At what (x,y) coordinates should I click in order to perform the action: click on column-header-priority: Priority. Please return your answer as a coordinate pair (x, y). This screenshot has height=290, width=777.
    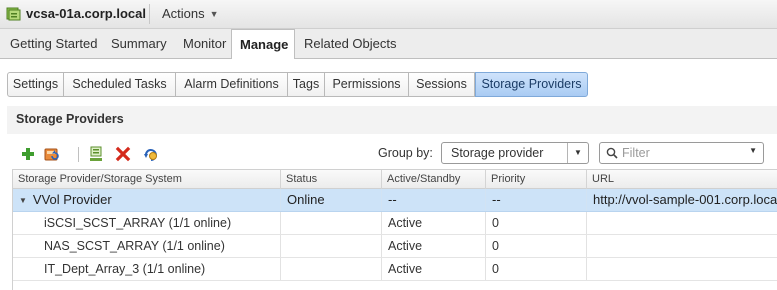
    Looking at the image, I should click on (536, 179).